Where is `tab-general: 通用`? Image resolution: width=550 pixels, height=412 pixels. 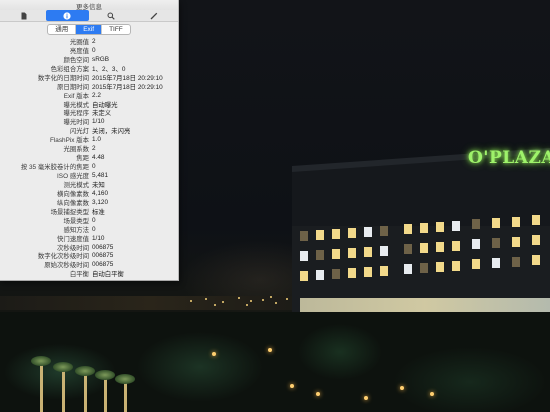
tab-general: 通用 is located at coordinates (62, 29).